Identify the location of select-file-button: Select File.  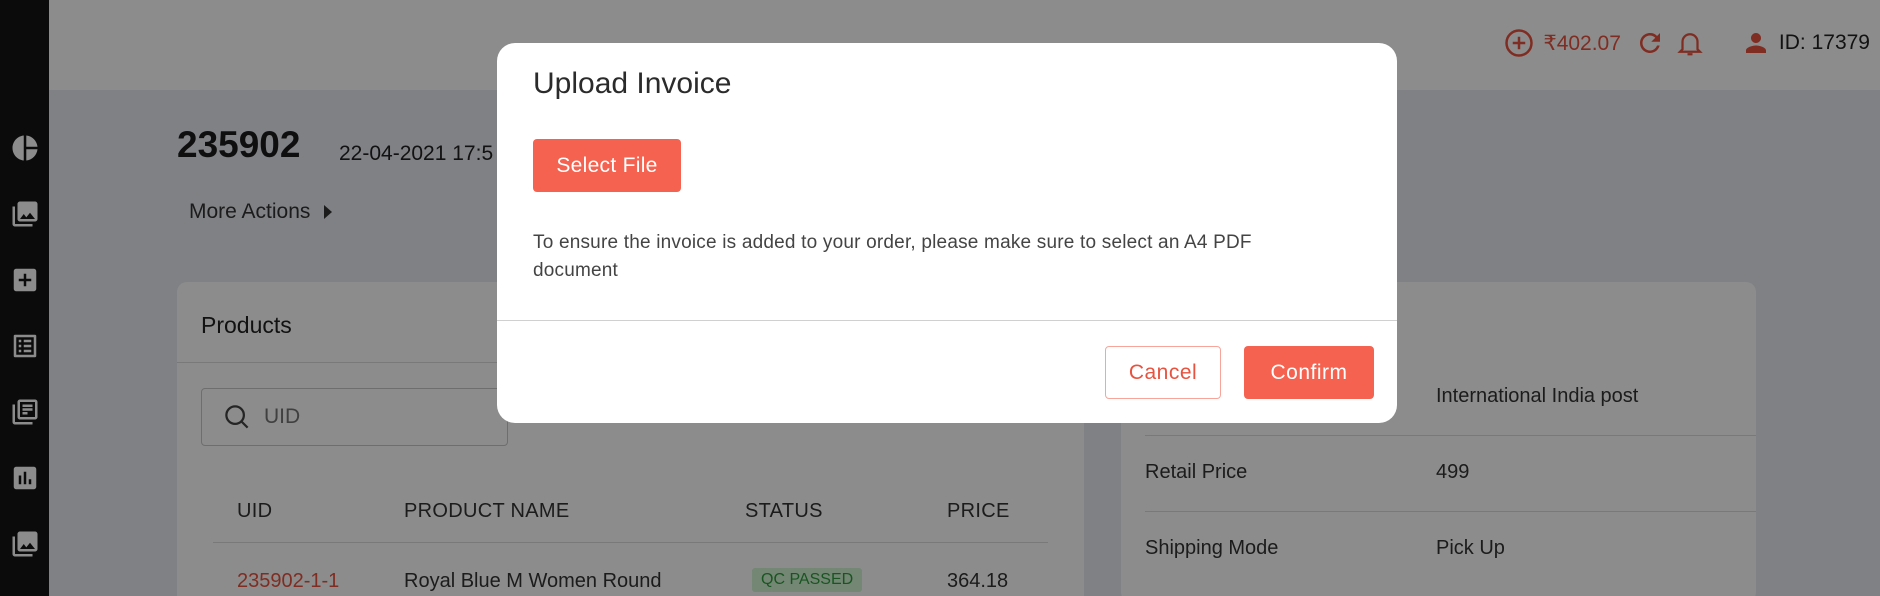
(607, 165).